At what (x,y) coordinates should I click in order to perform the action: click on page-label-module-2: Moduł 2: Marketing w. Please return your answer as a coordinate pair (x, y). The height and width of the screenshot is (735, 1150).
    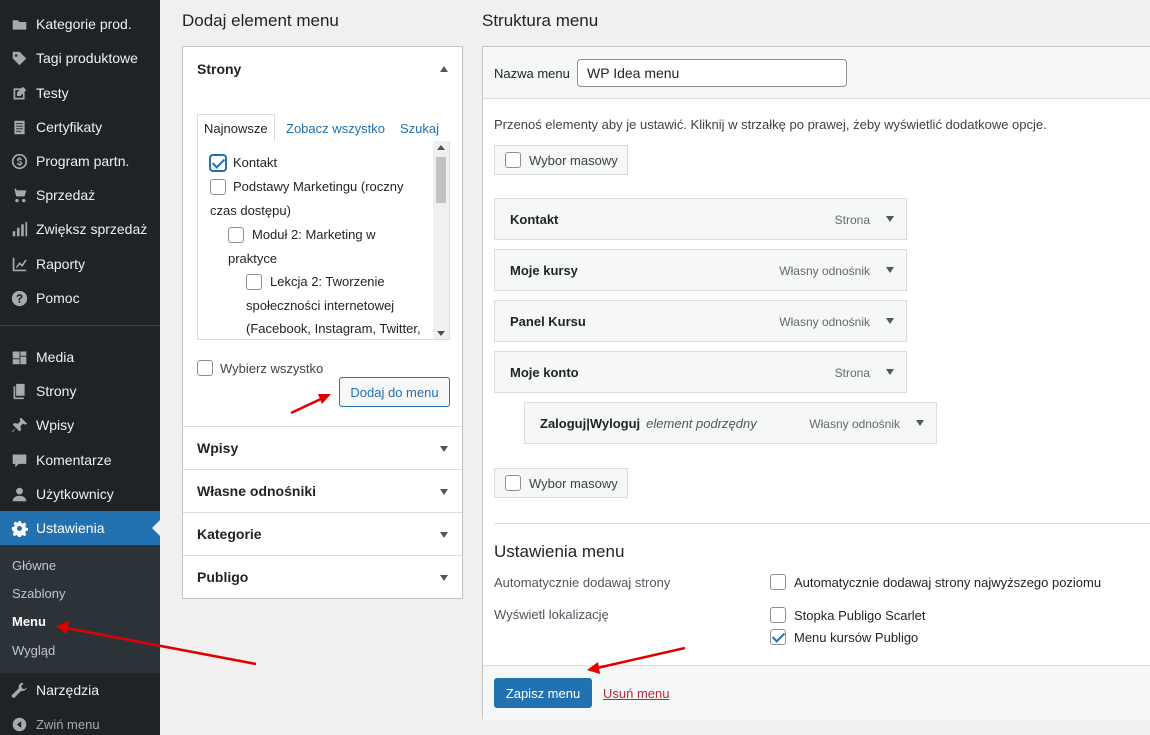
    Looking at the image, I should click on (314, 234).